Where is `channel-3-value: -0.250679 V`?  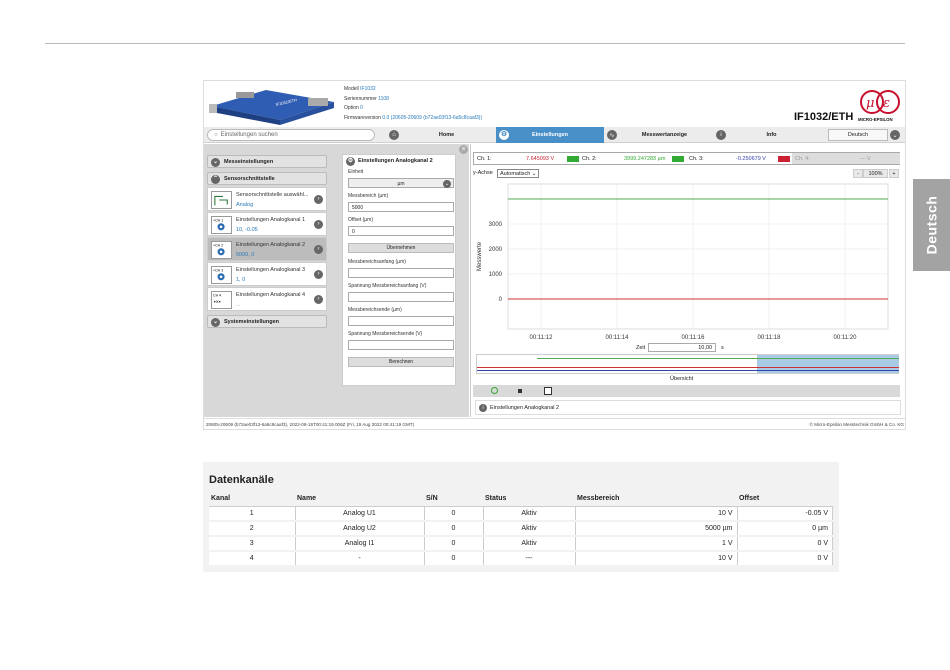 channel-3-value: -0.250679 V is located at coordinates (751, 159).